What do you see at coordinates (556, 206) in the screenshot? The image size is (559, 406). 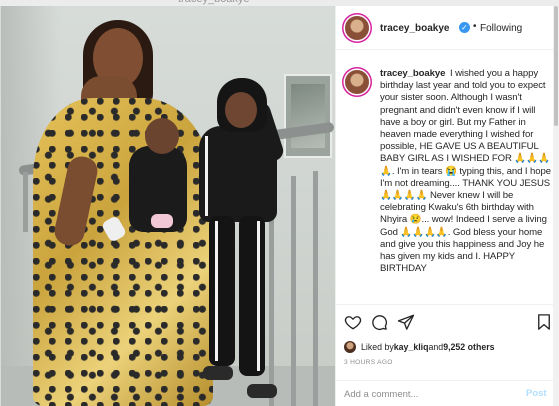 I see `scrollbar` at bounding box center [556, 206].